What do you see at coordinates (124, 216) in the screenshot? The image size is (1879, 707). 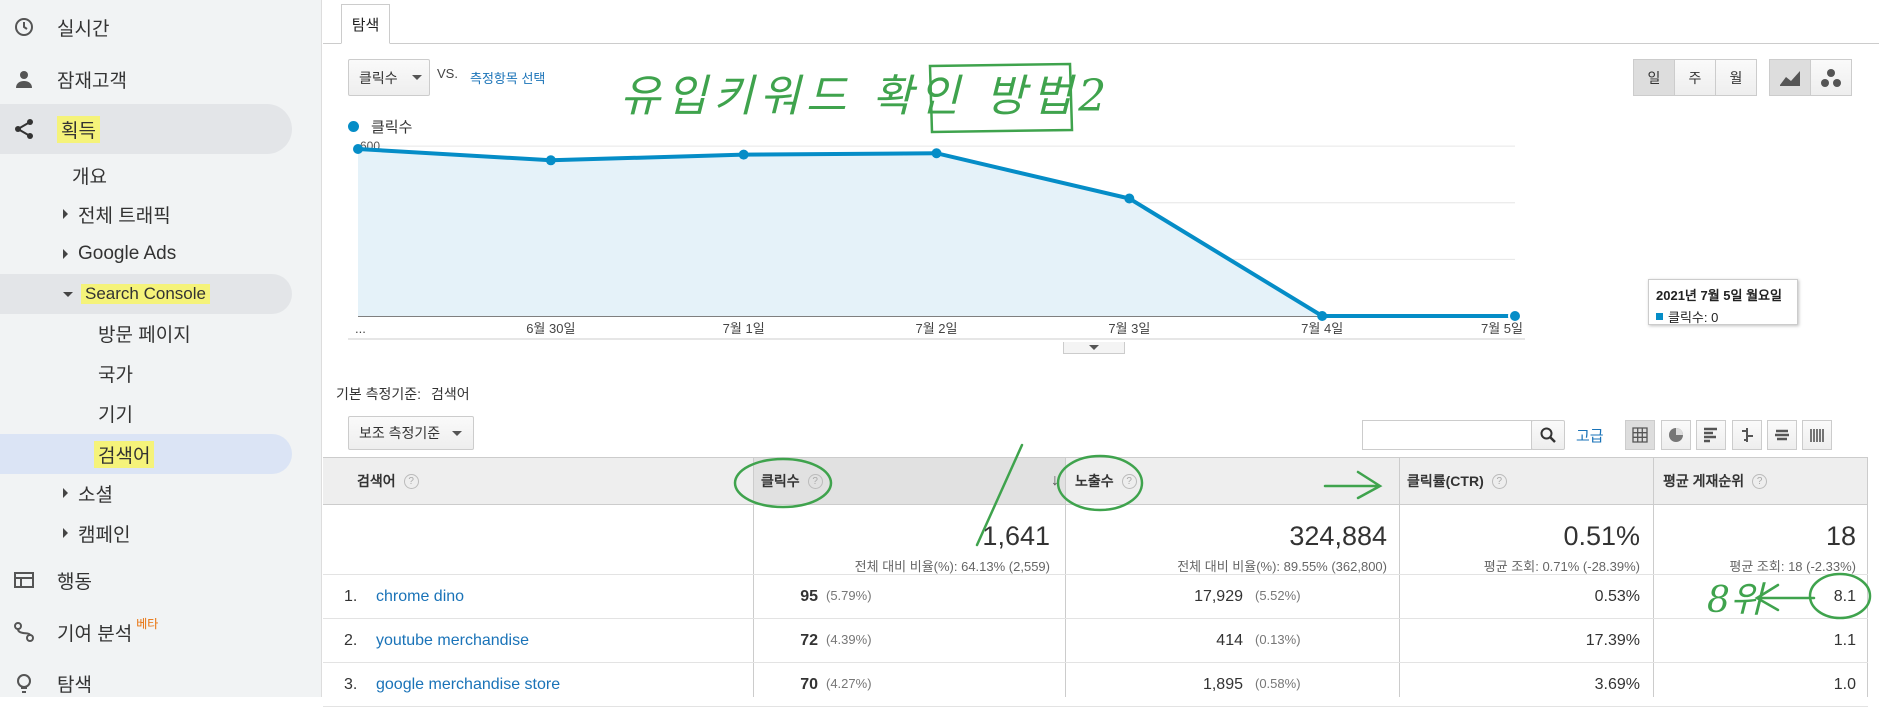 I see `sidebar-item-label: 전체 트래픽` at bounding box center [124, 216].